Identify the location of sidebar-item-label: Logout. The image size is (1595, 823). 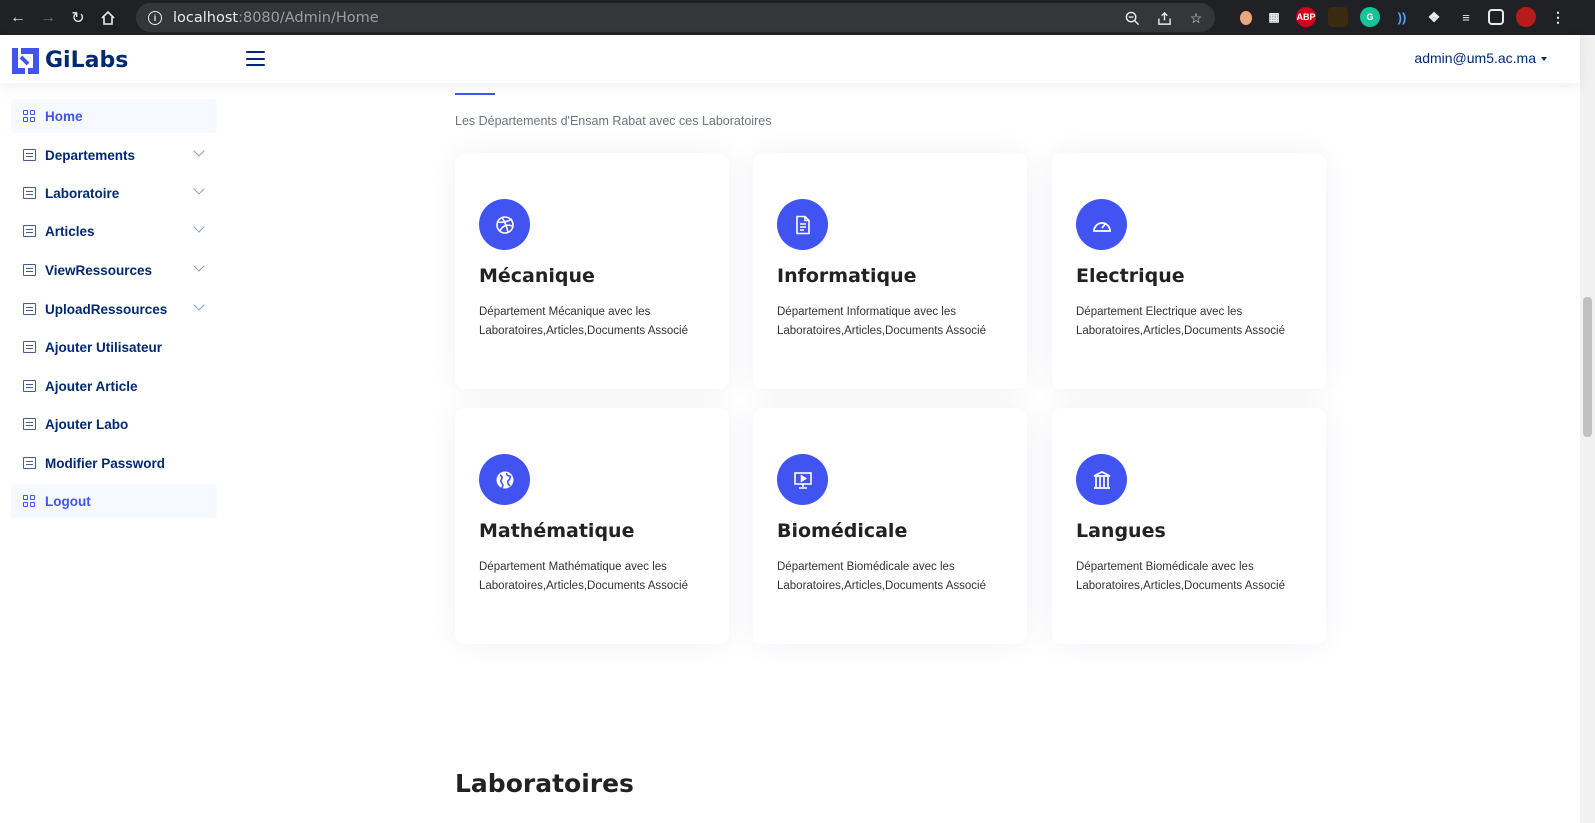
(68, 501).